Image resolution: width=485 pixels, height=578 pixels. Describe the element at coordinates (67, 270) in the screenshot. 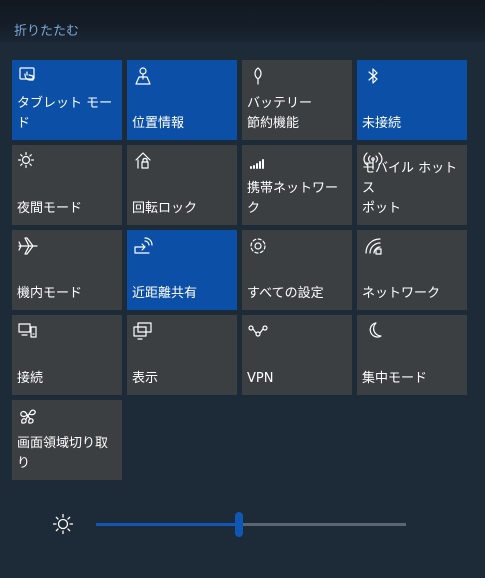

I see `tile-airplane: 機内モード` at that location.